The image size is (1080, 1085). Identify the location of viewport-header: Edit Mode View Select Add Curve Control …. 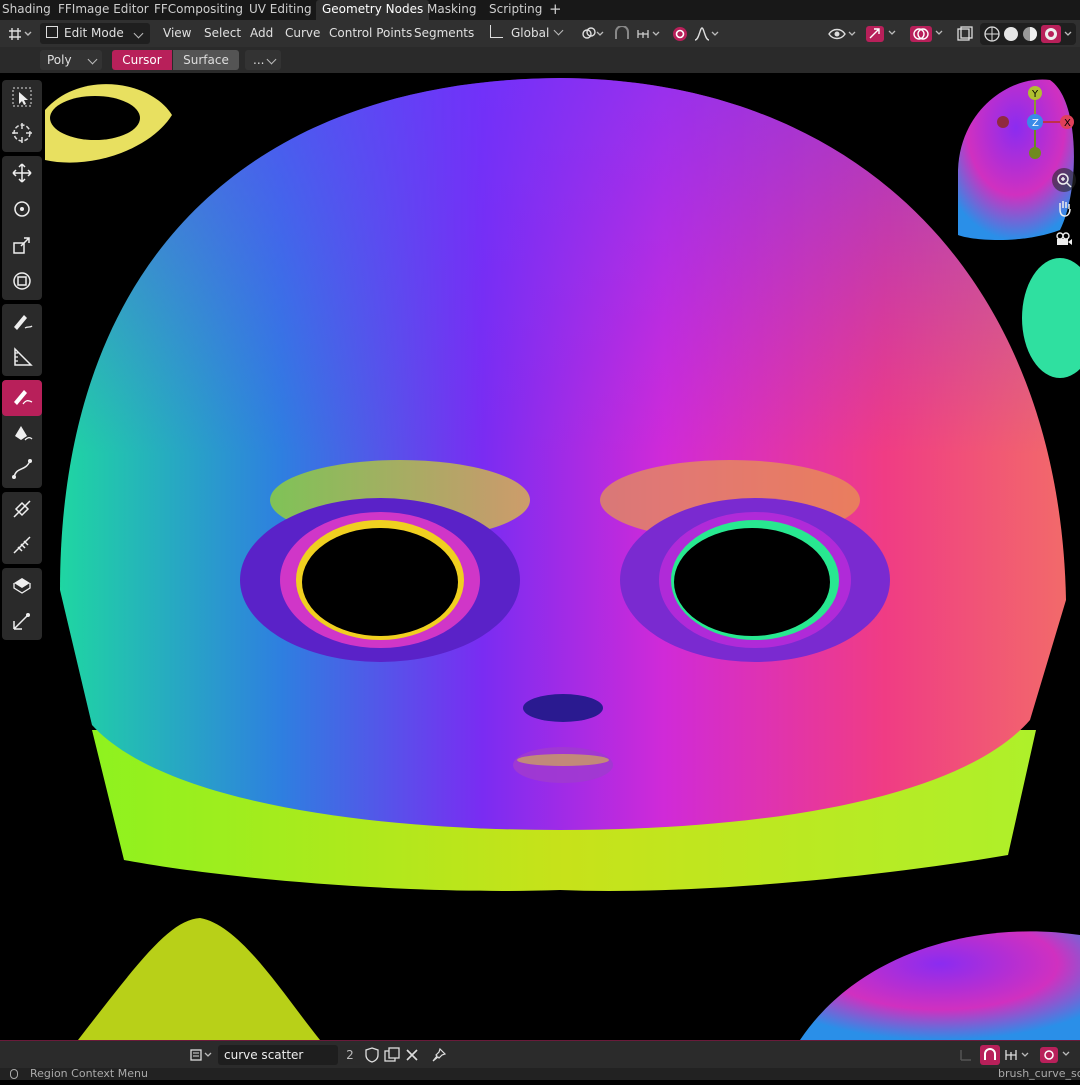
(540, 33).